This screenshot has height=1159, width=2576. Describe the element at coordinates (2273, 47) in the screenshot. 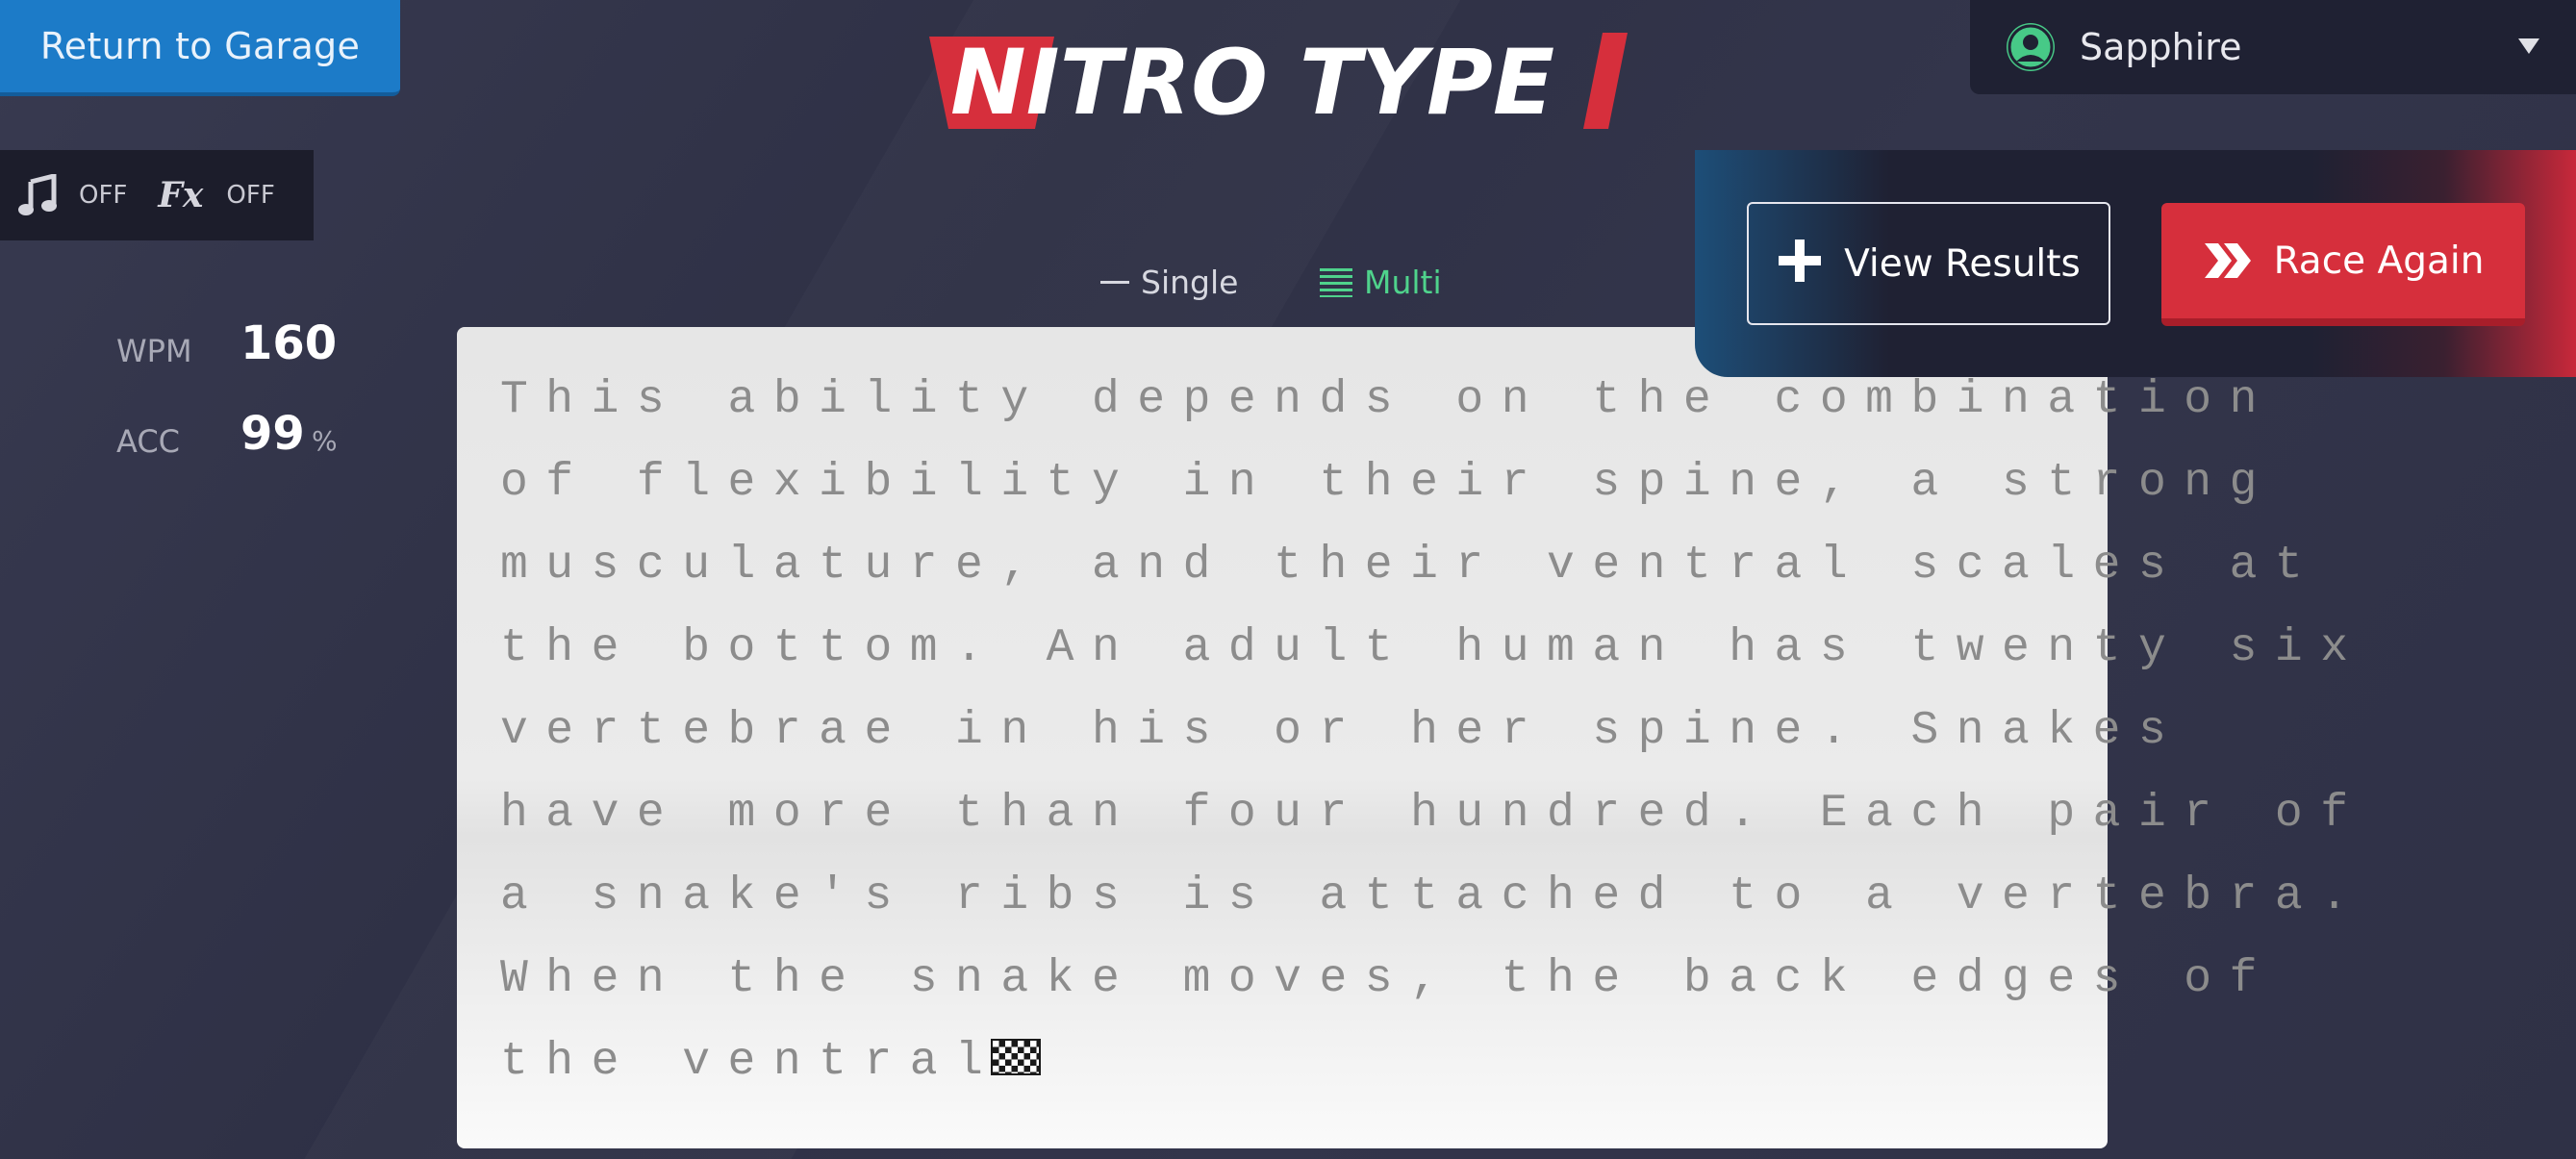

I see `user-menu: Sapphire` at that location.